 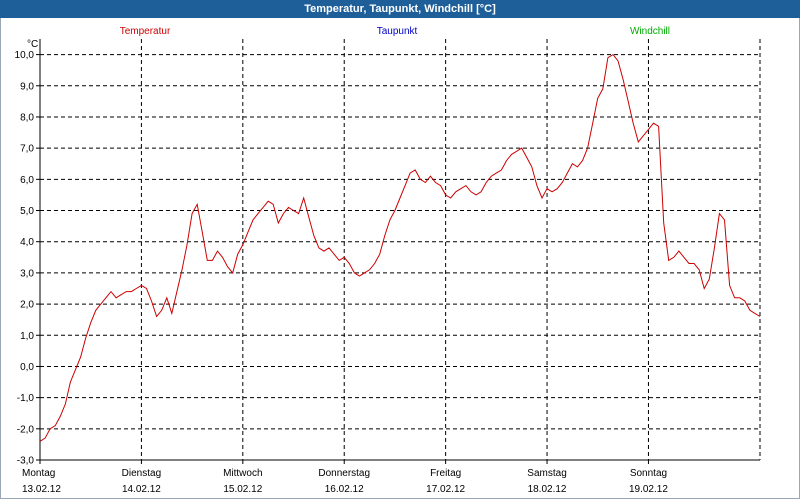 What do you see at coordinates (26, 398) in the screenshot?
I see `y-tick-label: -1,0` at bounding box center [26, 398].